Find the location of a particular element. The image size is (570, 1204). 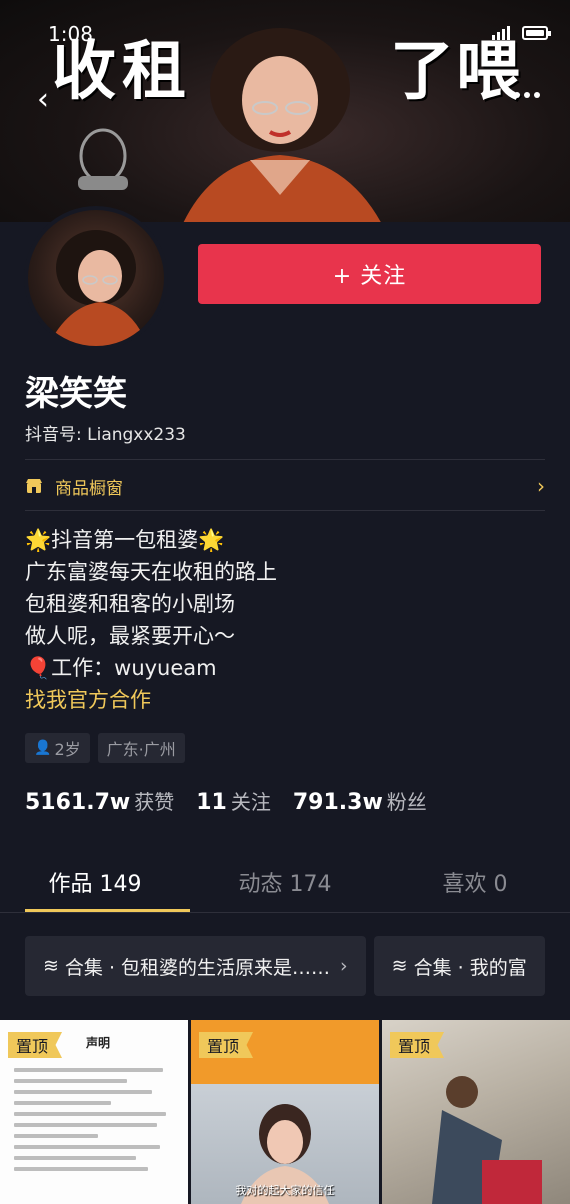

age-tag: 👤 2岁 is located at coordinates (57, 748).